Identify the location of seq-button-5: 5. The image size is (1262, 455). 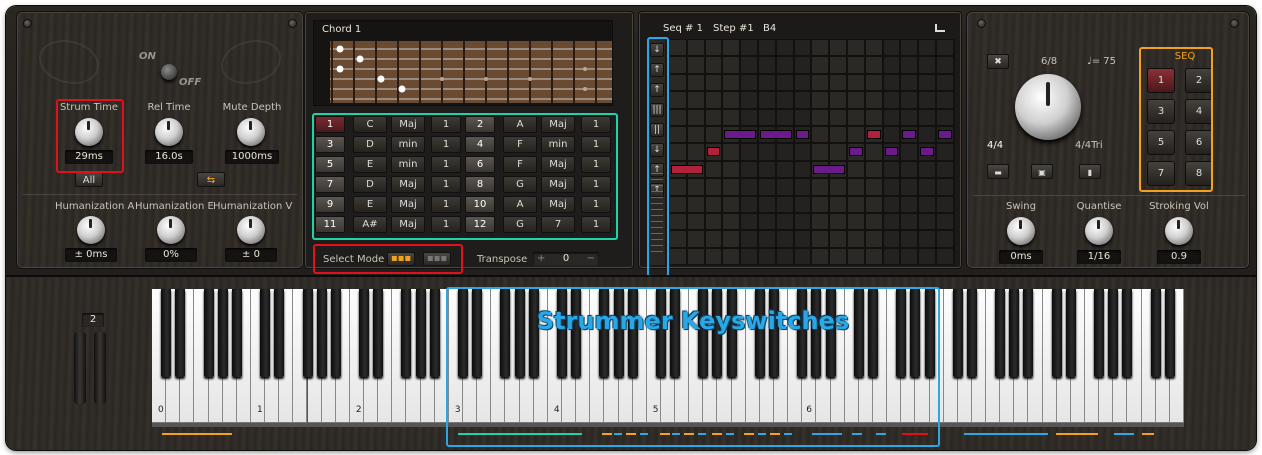
(1161, 142).